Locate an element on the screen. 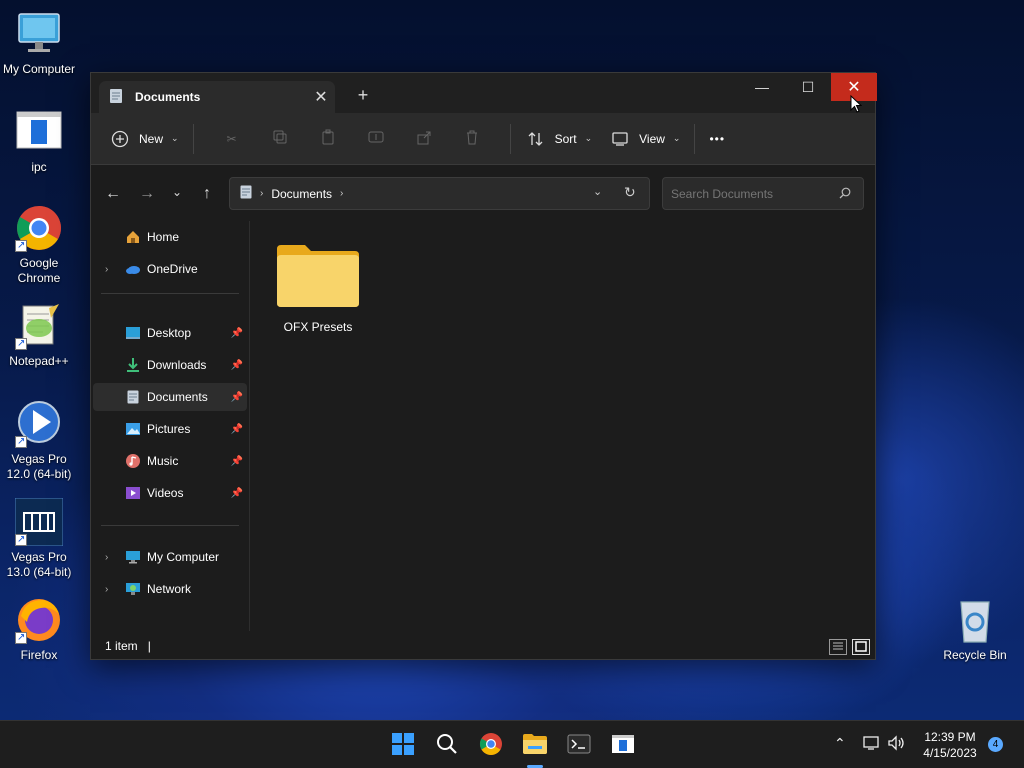 This screenshot has height=768, width=1024. desktop-icon-vegas-pro-12: Vegas Pro 12.0 (64-bit) is located at coordinates (39, 441).